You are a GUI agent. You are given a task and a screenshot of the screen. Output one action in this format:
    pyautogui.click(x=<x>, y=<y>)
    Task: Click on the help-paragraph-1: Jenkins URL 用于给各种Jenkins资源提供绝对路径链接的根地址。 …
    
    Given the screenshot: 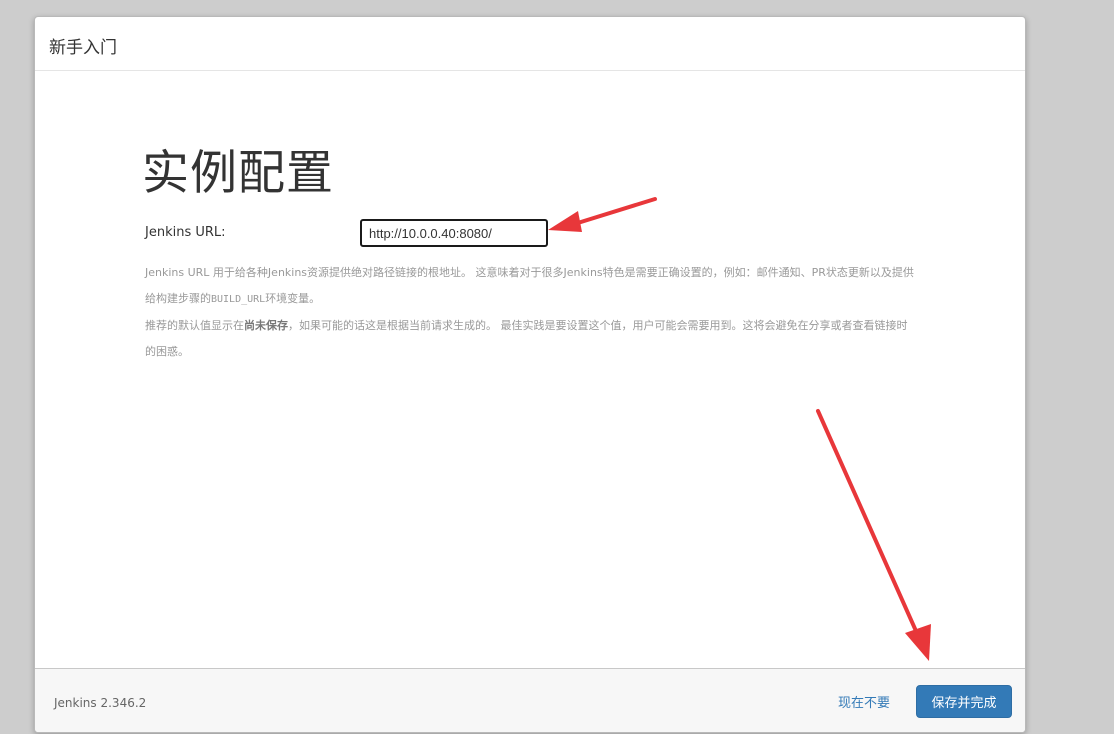 What is the action you would take?
    pyautogui.click(x=530, y=286)
    